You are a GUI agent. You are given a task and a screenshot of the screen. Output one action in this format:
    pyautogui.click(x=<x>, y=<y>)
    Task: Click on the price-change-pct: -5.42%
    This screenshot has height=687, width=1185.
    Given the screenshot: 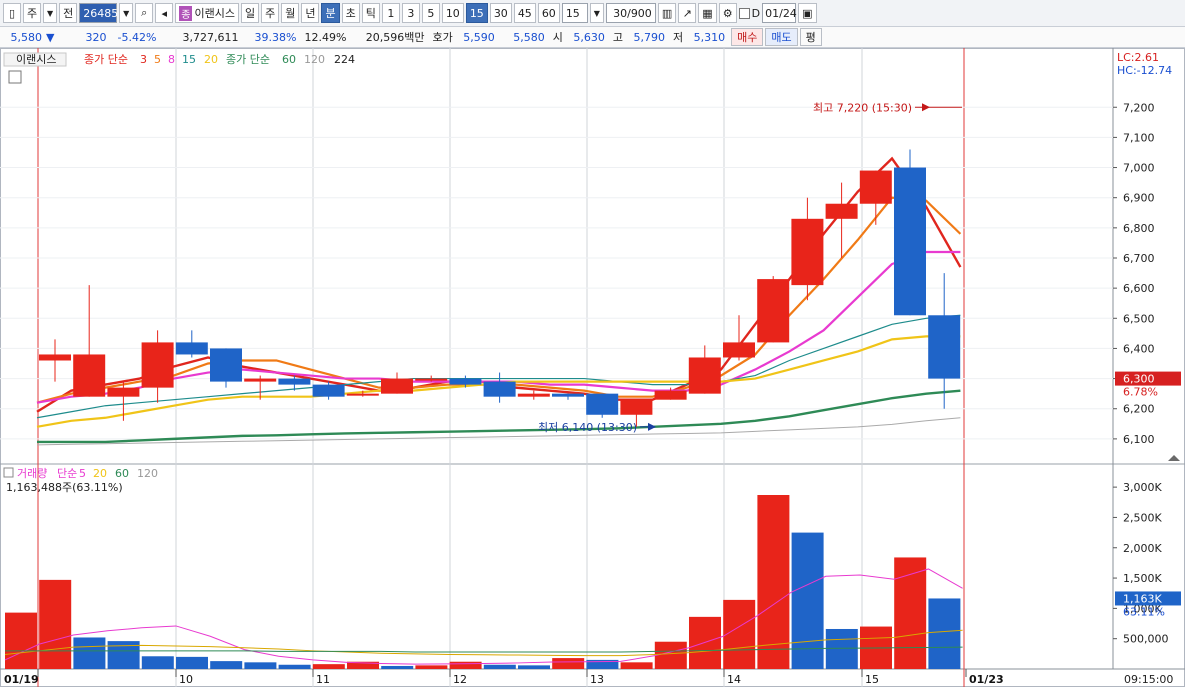 What is the action you would take?
    pyautogui.click(x=137, y=37)
    